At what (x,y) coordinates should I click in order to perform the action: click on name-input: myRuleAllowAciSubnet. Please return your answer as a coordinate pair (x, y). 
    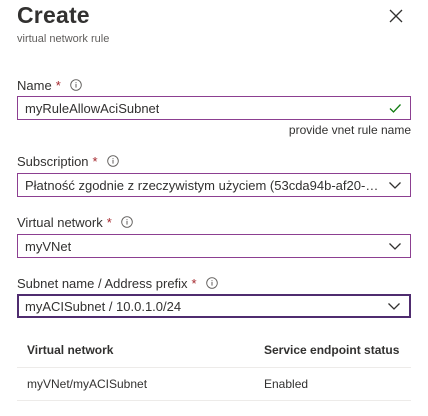
    Looking at the image, I should click on (214, 108).